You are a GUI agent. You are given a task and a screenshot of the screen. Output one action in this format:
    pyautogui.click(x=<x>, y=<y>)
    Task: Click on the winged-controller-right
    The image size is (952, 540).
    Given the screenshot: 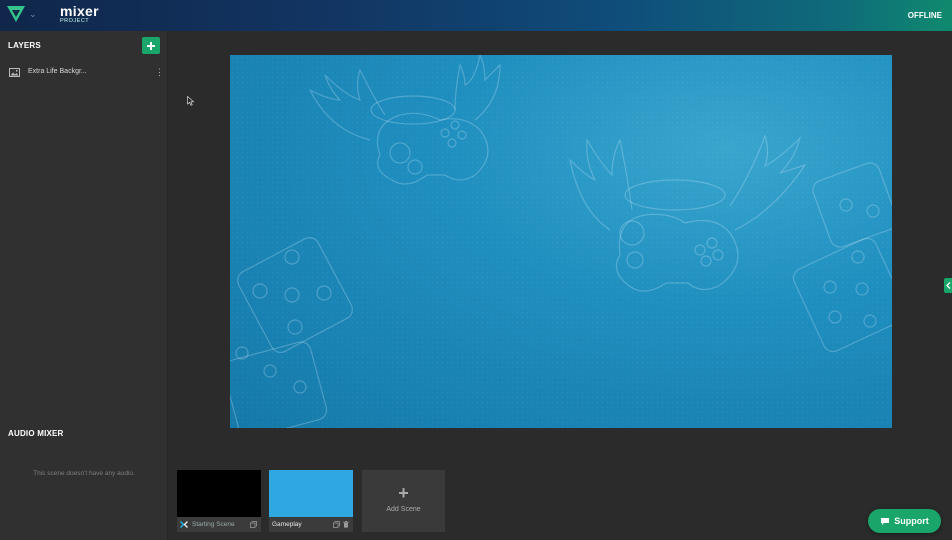 What is the action you would take?
    pyautogui.click(x=688, y=213)
    